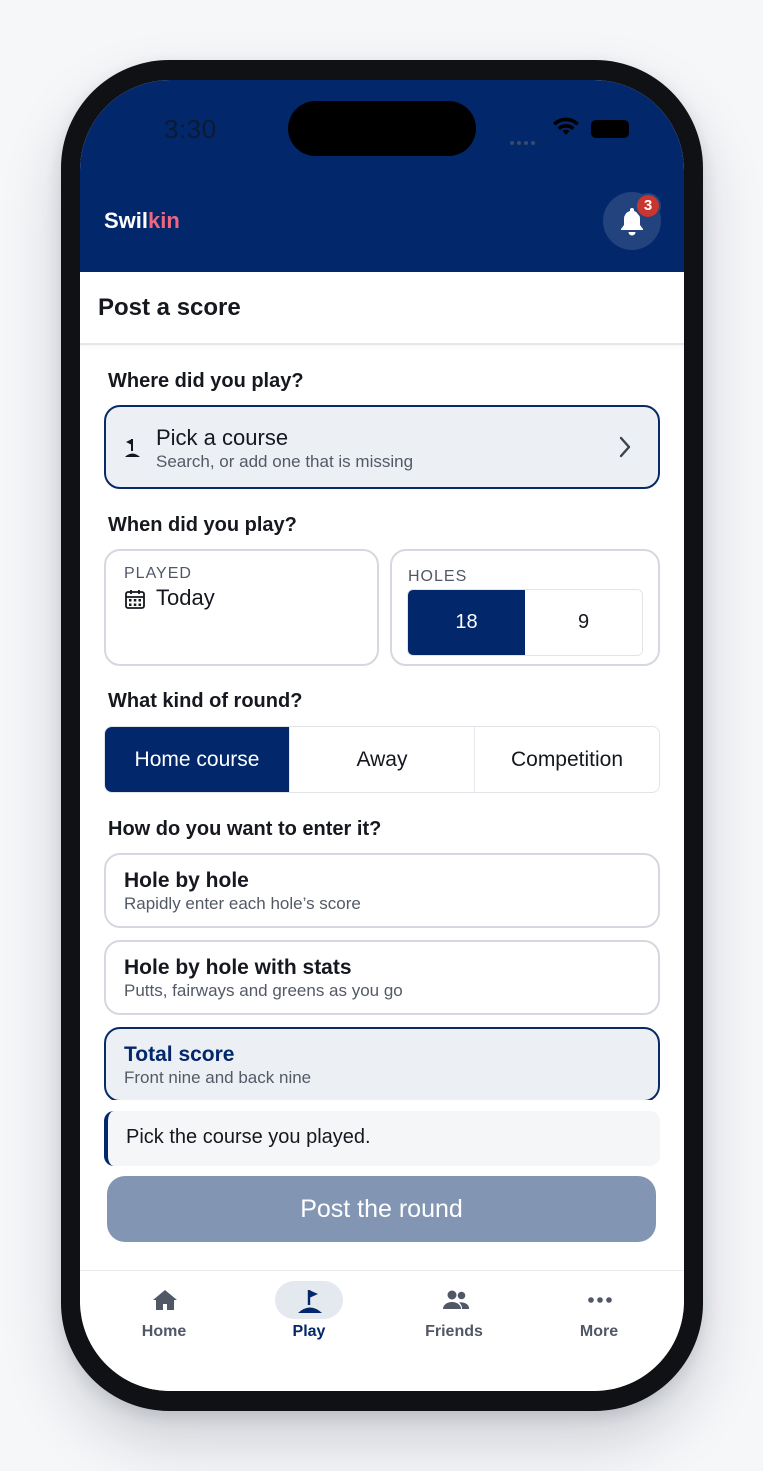 The image size is (763, 1471). I want to click on notification-badge: 3, so click(648, 206).